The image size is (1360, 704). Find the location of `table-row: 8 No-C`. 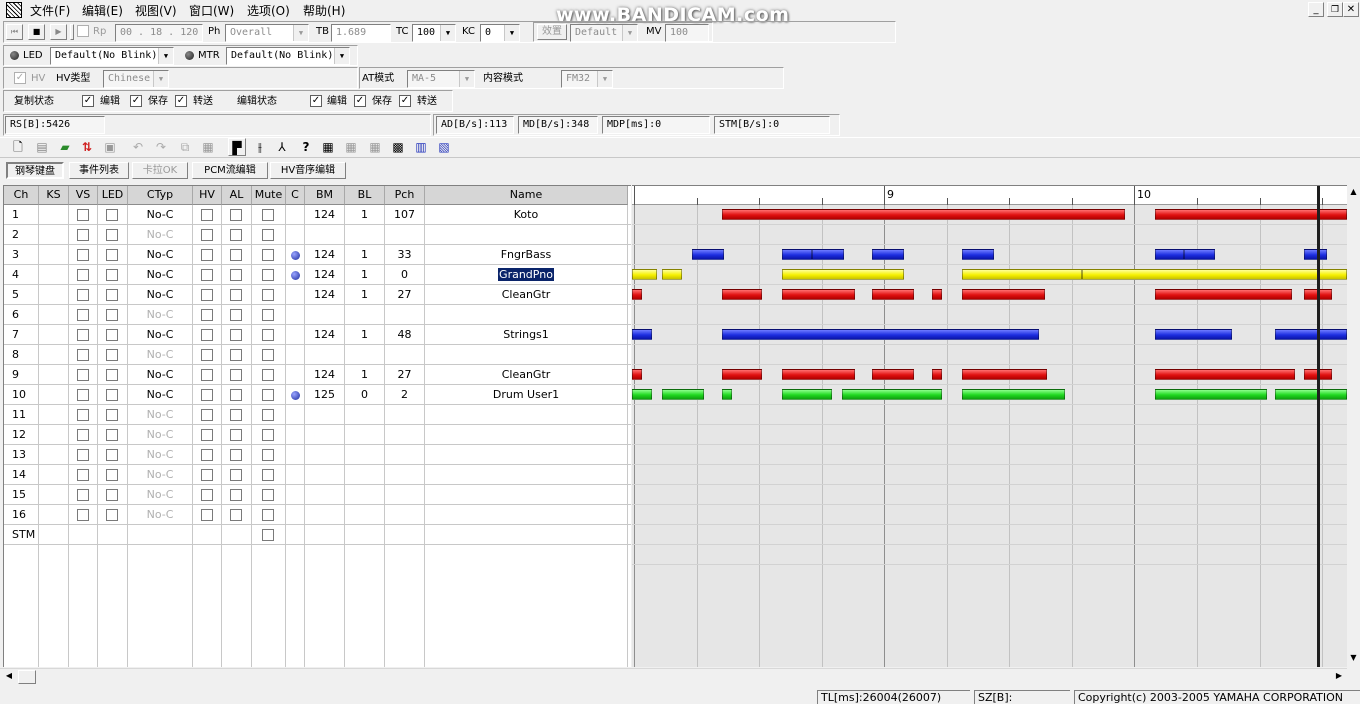

table-row: 8 No-C is located at coordinates (317, 355).